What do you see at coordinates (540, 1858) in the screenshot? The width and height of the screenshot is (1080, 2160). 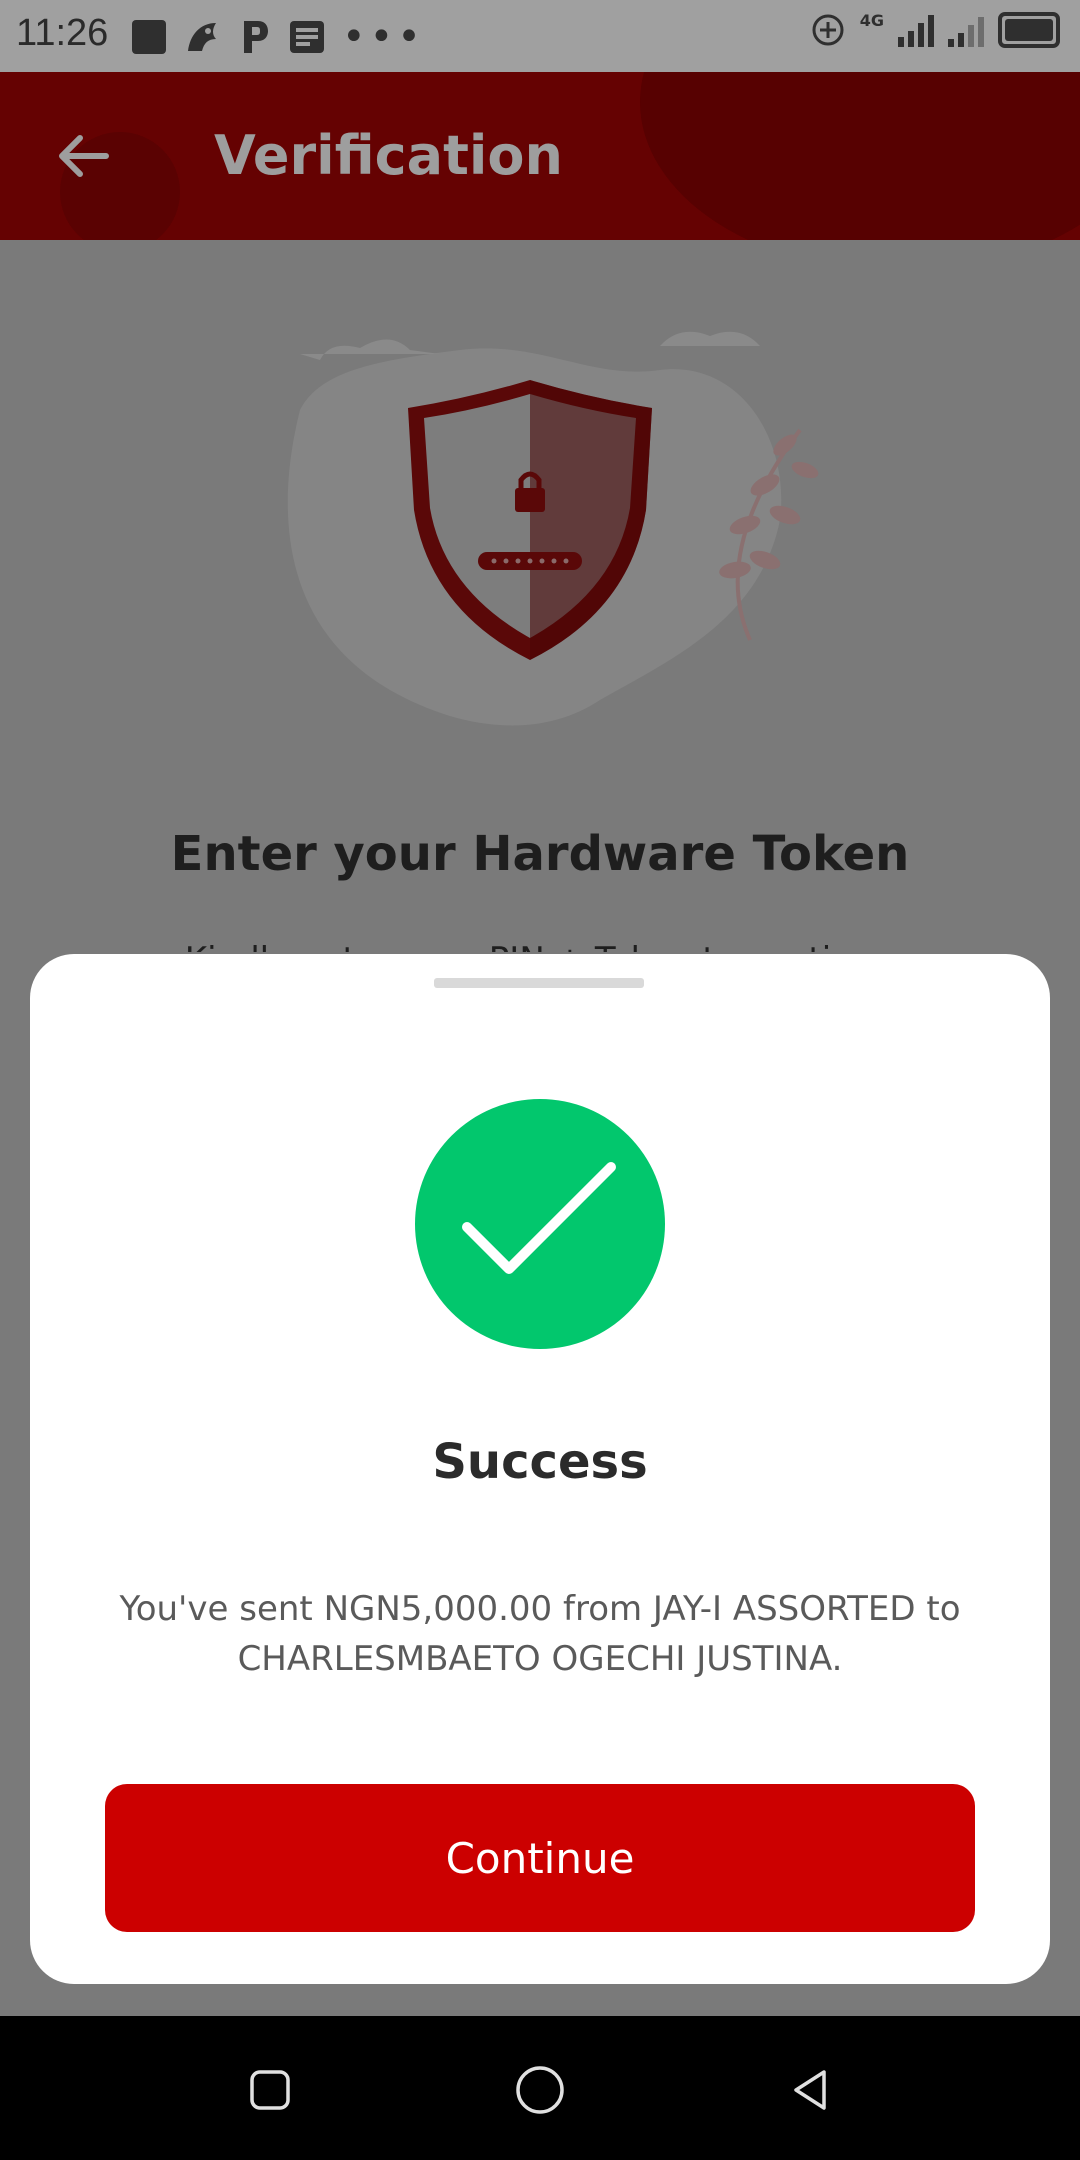 I see `continue-button: Continue` at bounding box center [540, 1858].